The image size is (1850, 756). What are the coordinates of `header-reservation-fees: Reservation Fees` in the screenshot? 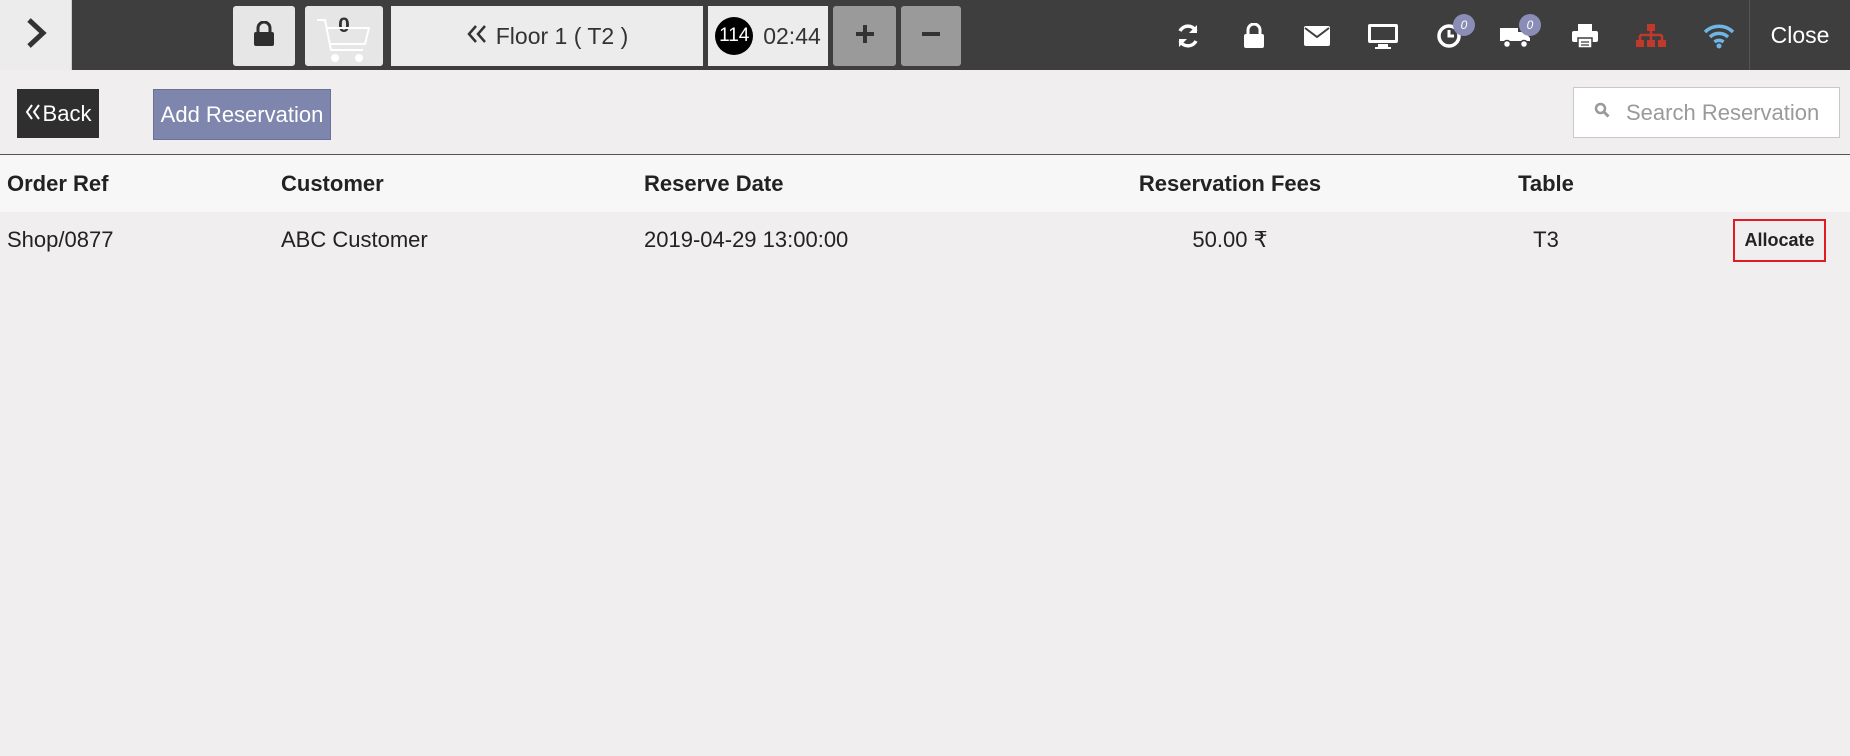 It's located at (1230, 183).